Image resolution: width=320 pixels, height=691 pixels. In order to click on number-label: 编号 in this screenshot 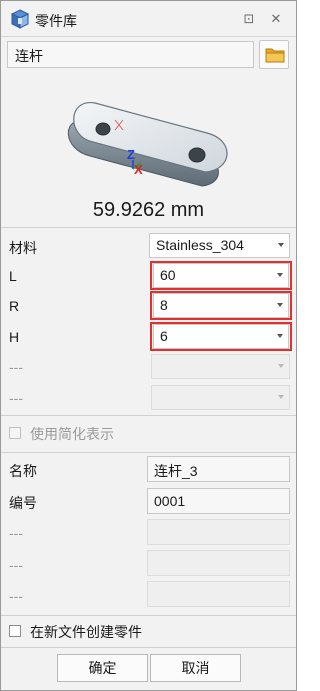, I will do `click(23, 503)`.